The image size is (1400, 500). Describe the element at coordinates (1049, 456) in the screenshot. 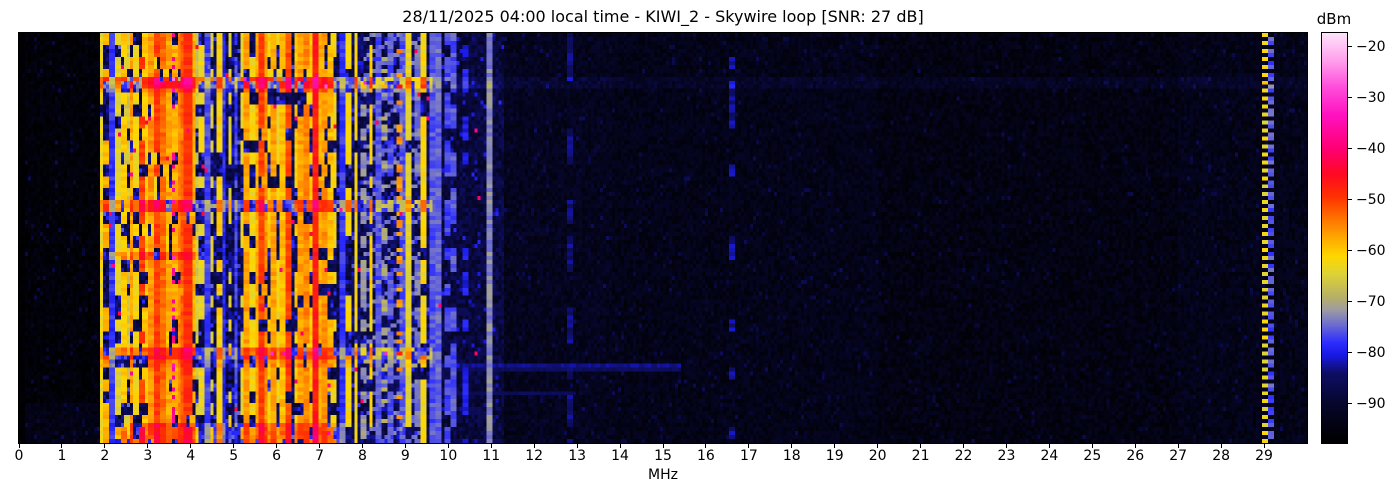

I see `x-tick-label: 24` at that location.